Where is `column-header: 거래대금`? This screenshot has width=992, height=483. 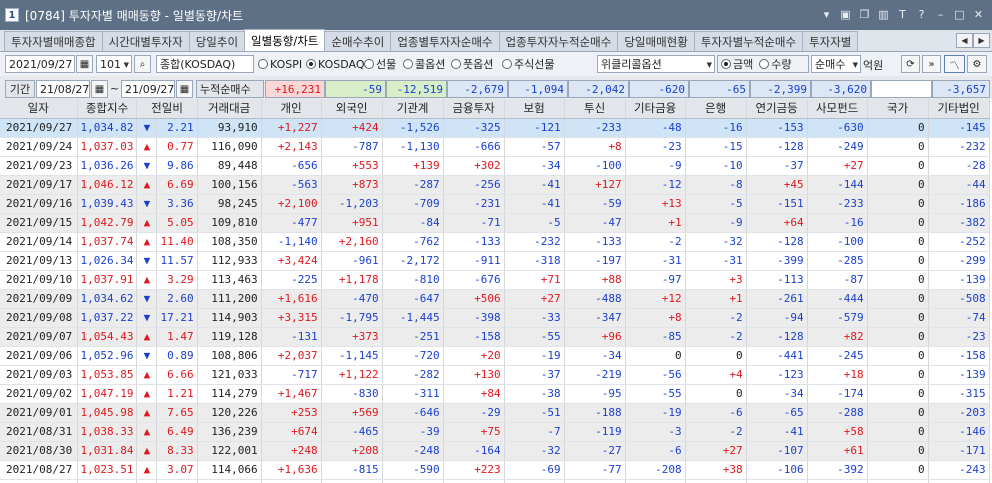 column-header: 거래대금 is located at coordinates (229, 109).